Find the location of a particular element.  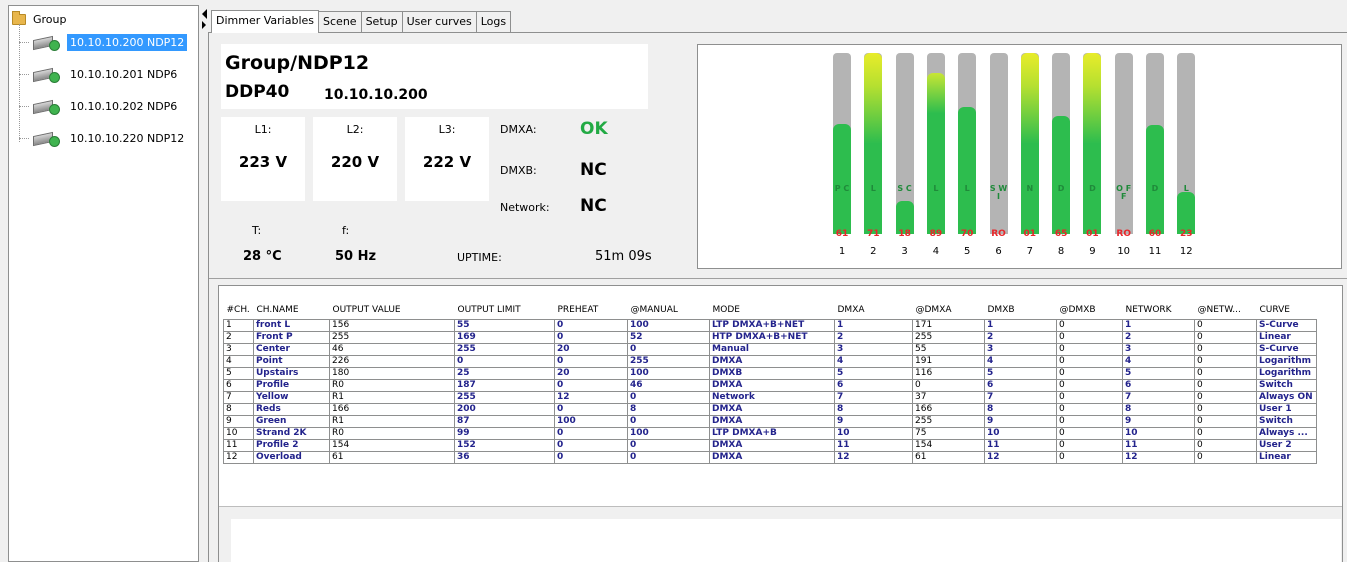

table-cell: Linear is located at coordinates (1286, 457).